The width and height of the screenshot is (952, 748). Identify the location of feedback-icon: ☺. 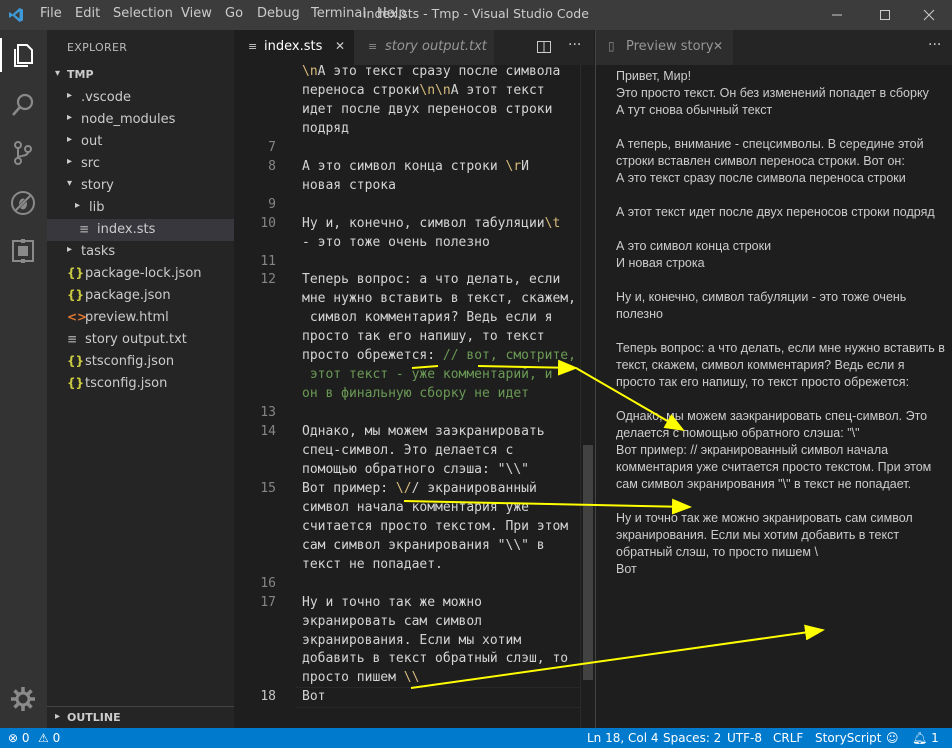
(892, 738).